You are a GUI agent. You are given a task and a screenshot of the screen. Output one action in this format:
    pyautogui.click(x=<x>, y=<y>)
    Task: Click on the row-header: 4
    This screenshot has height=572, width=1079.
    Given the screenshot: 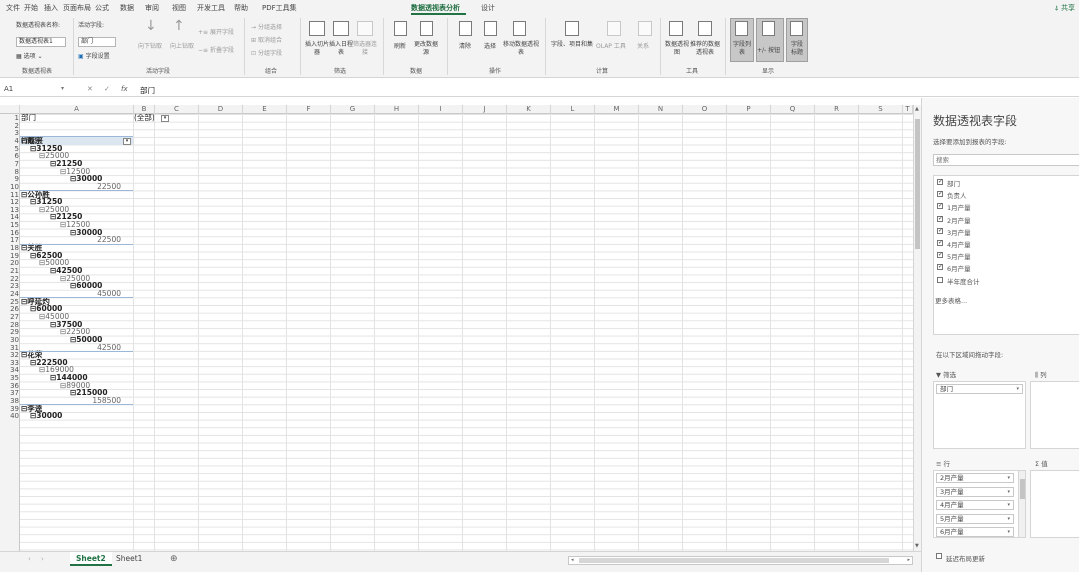 What is the action you would take?
    pyautogui.click(x=9, y=141)
    